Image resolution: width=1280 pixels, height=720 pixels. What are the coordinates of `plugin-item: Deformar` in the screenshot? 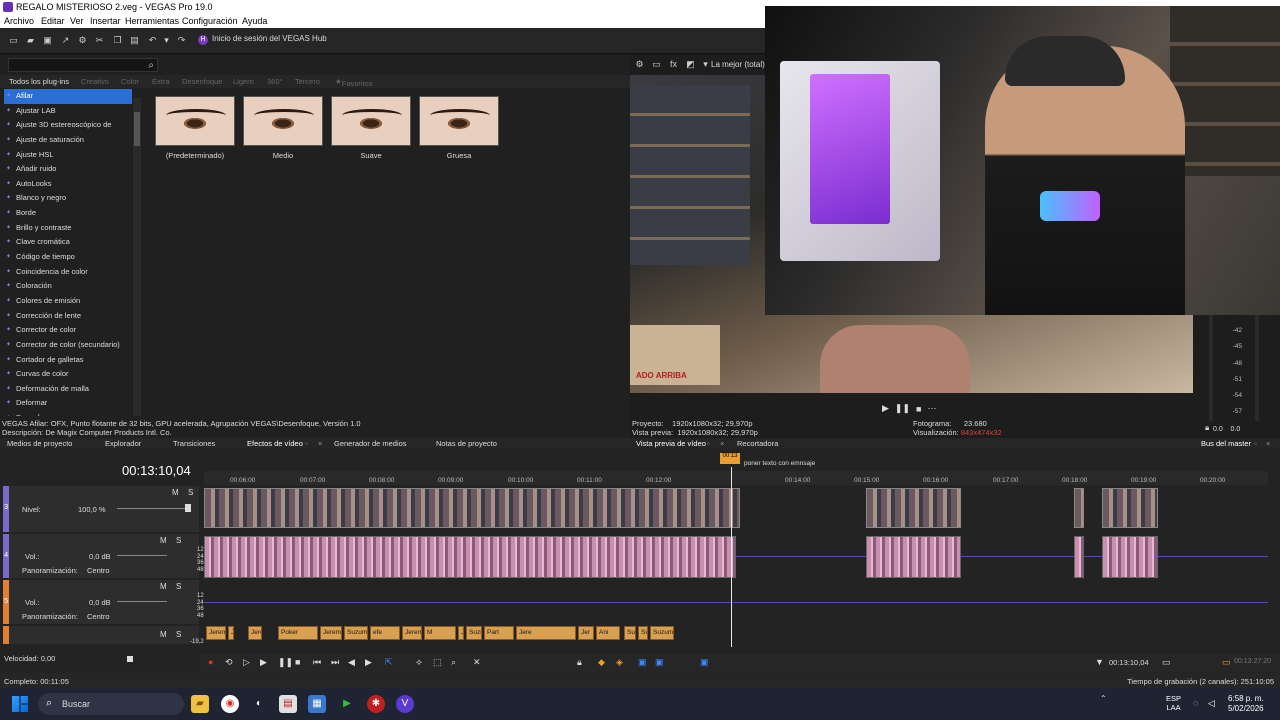 It's located at (68, 403).